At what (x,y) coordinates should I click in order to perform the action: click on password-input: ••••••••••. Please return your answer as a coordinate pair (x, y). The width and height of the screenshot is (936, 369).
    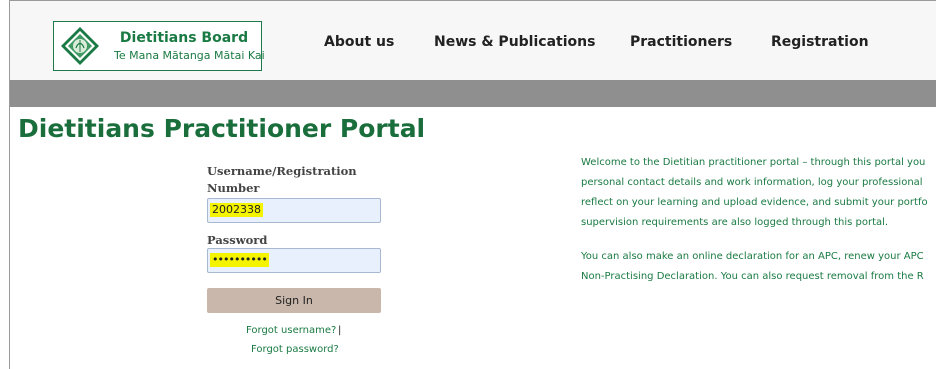
    Looking at the image, I should click on (294, 260).